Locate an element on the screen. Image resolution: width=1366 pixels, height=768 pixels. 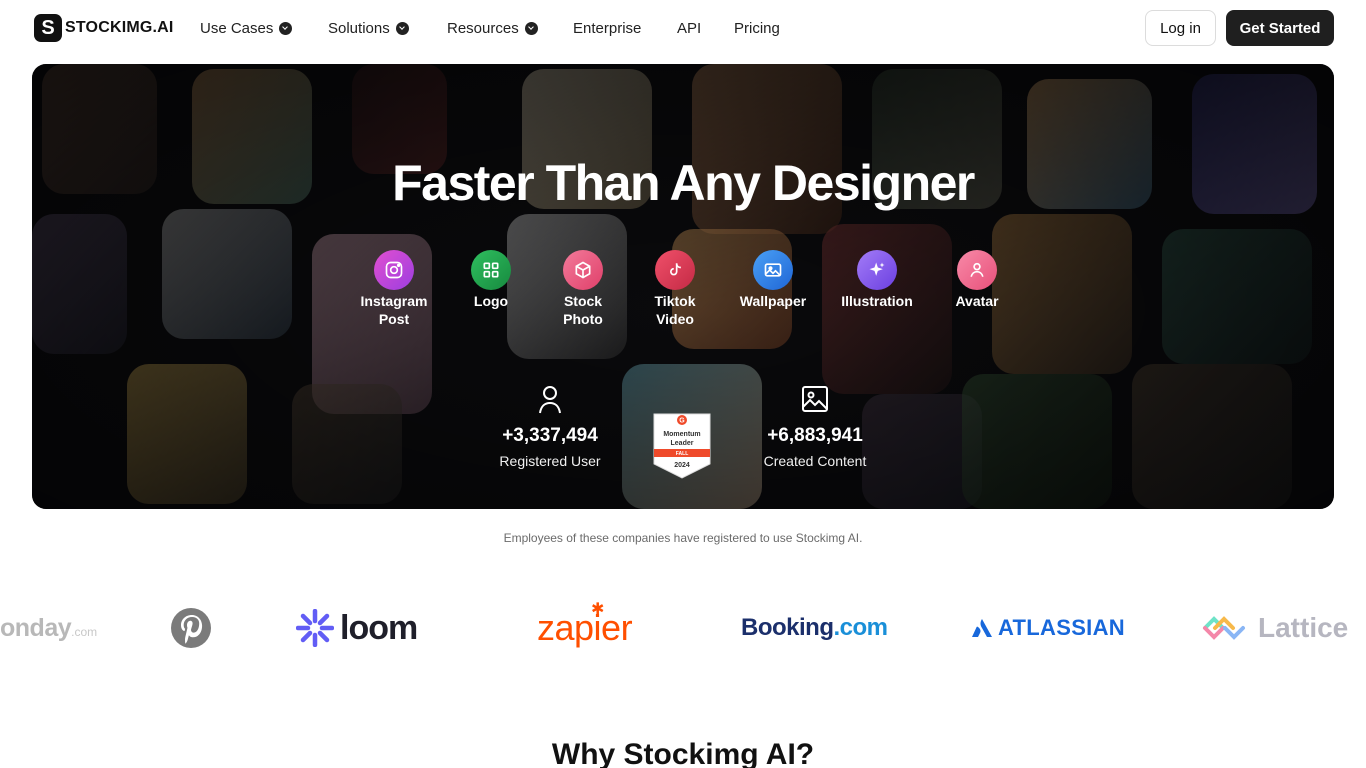
badge-line: Leader is located at coordinates (682, 443).